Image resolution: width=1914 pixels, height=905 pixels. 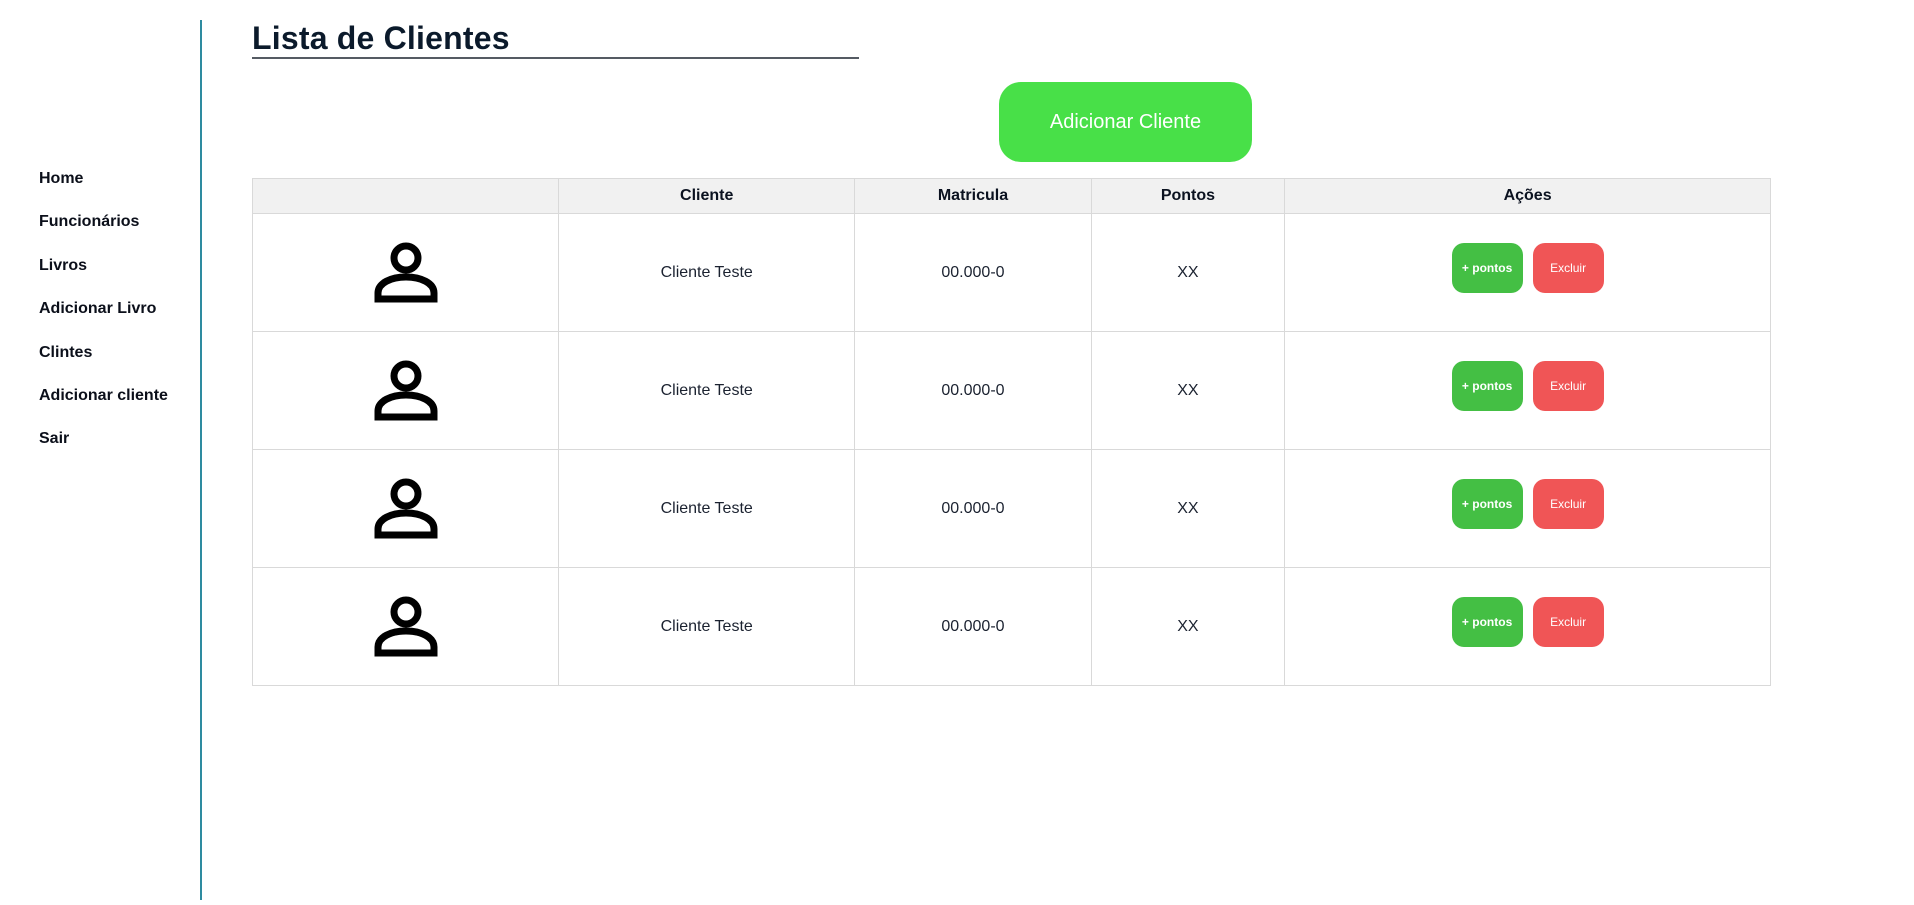 What do you see at coordinates (201, 460) in the screenshot?
I see `sidebar-divider` at bounding box center [201, 460].